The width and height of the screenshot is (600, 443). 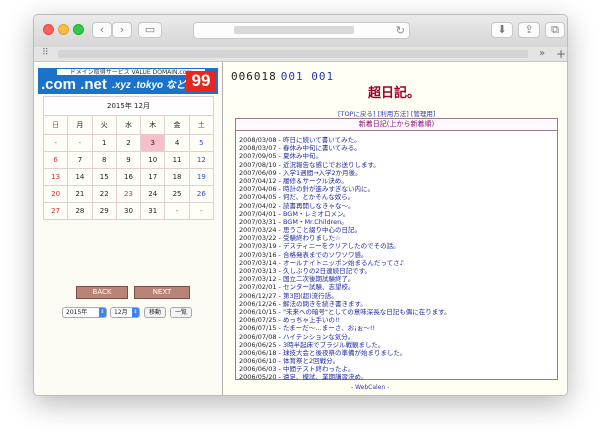 I want to click on diary-entry: 2006/12/26 - 解法の問きを続き書きます。, so click(x=345, y=304).